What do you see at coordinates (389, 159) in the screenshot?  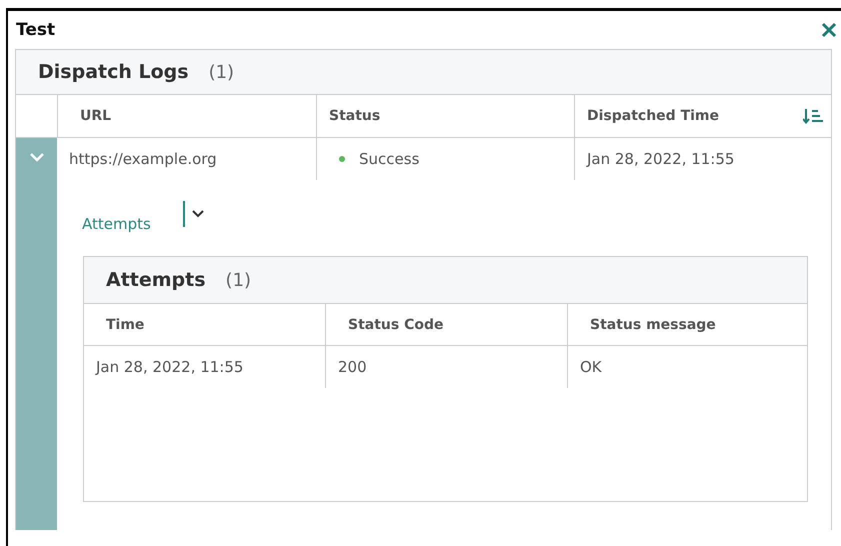 I see `status-text: Success` at bounding box center [389, 159].